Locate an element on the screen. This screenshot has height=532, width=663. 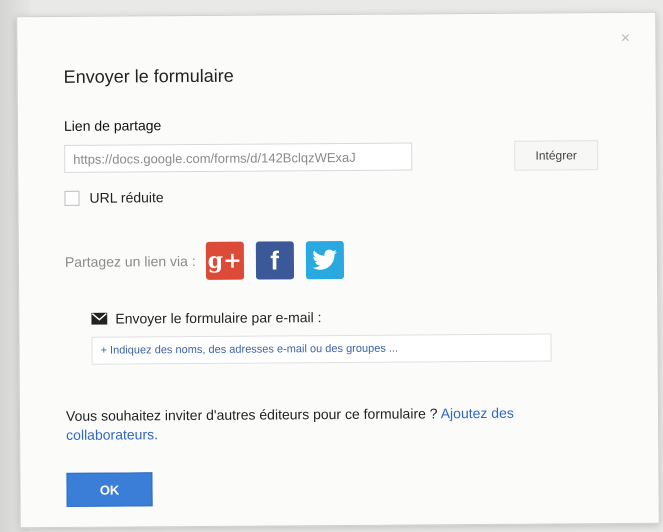
ok-button: OK is located at coordinates (109, 489).